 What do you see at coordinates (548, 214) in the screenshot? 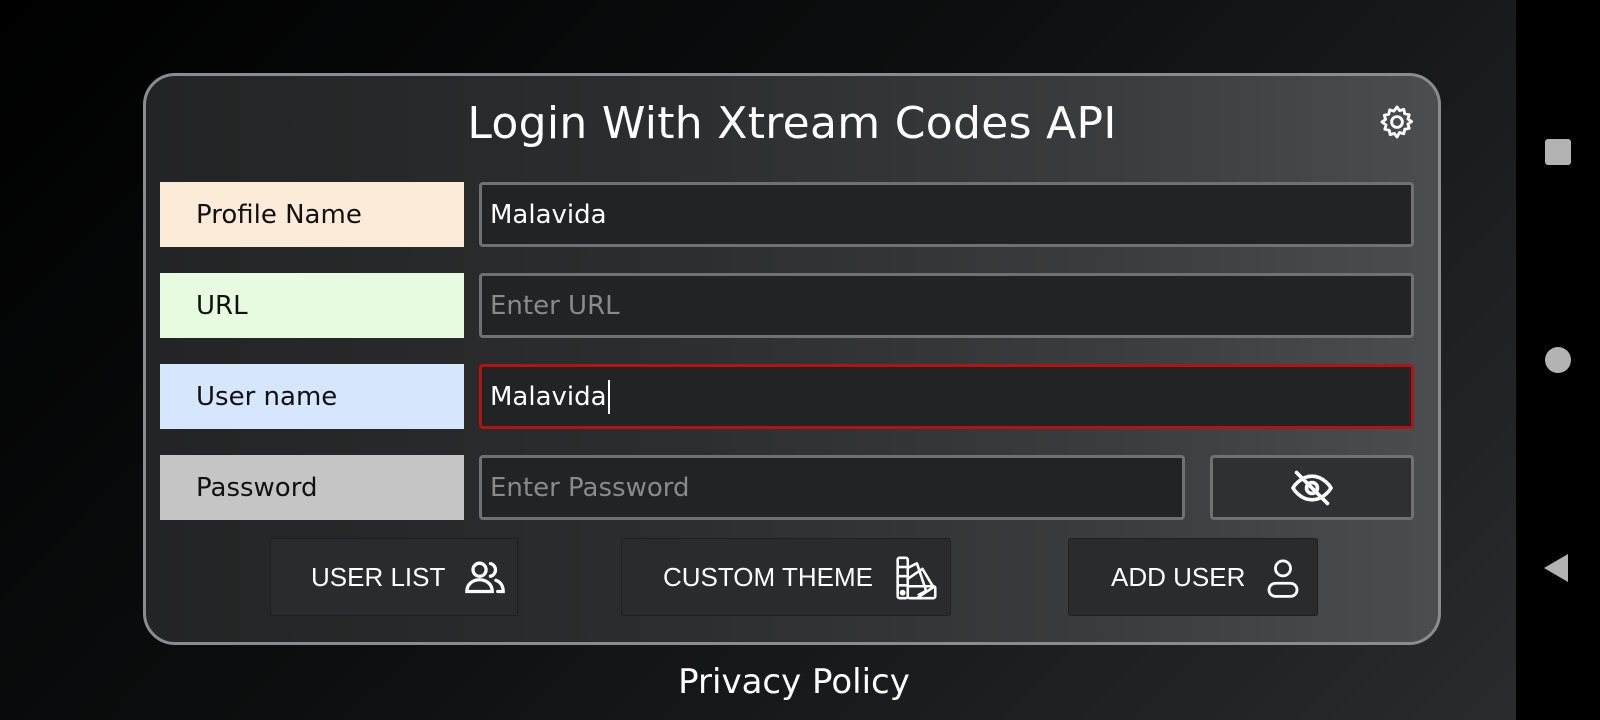
I see `profile-name-value: Malavida` at bounding box center [548, 214].